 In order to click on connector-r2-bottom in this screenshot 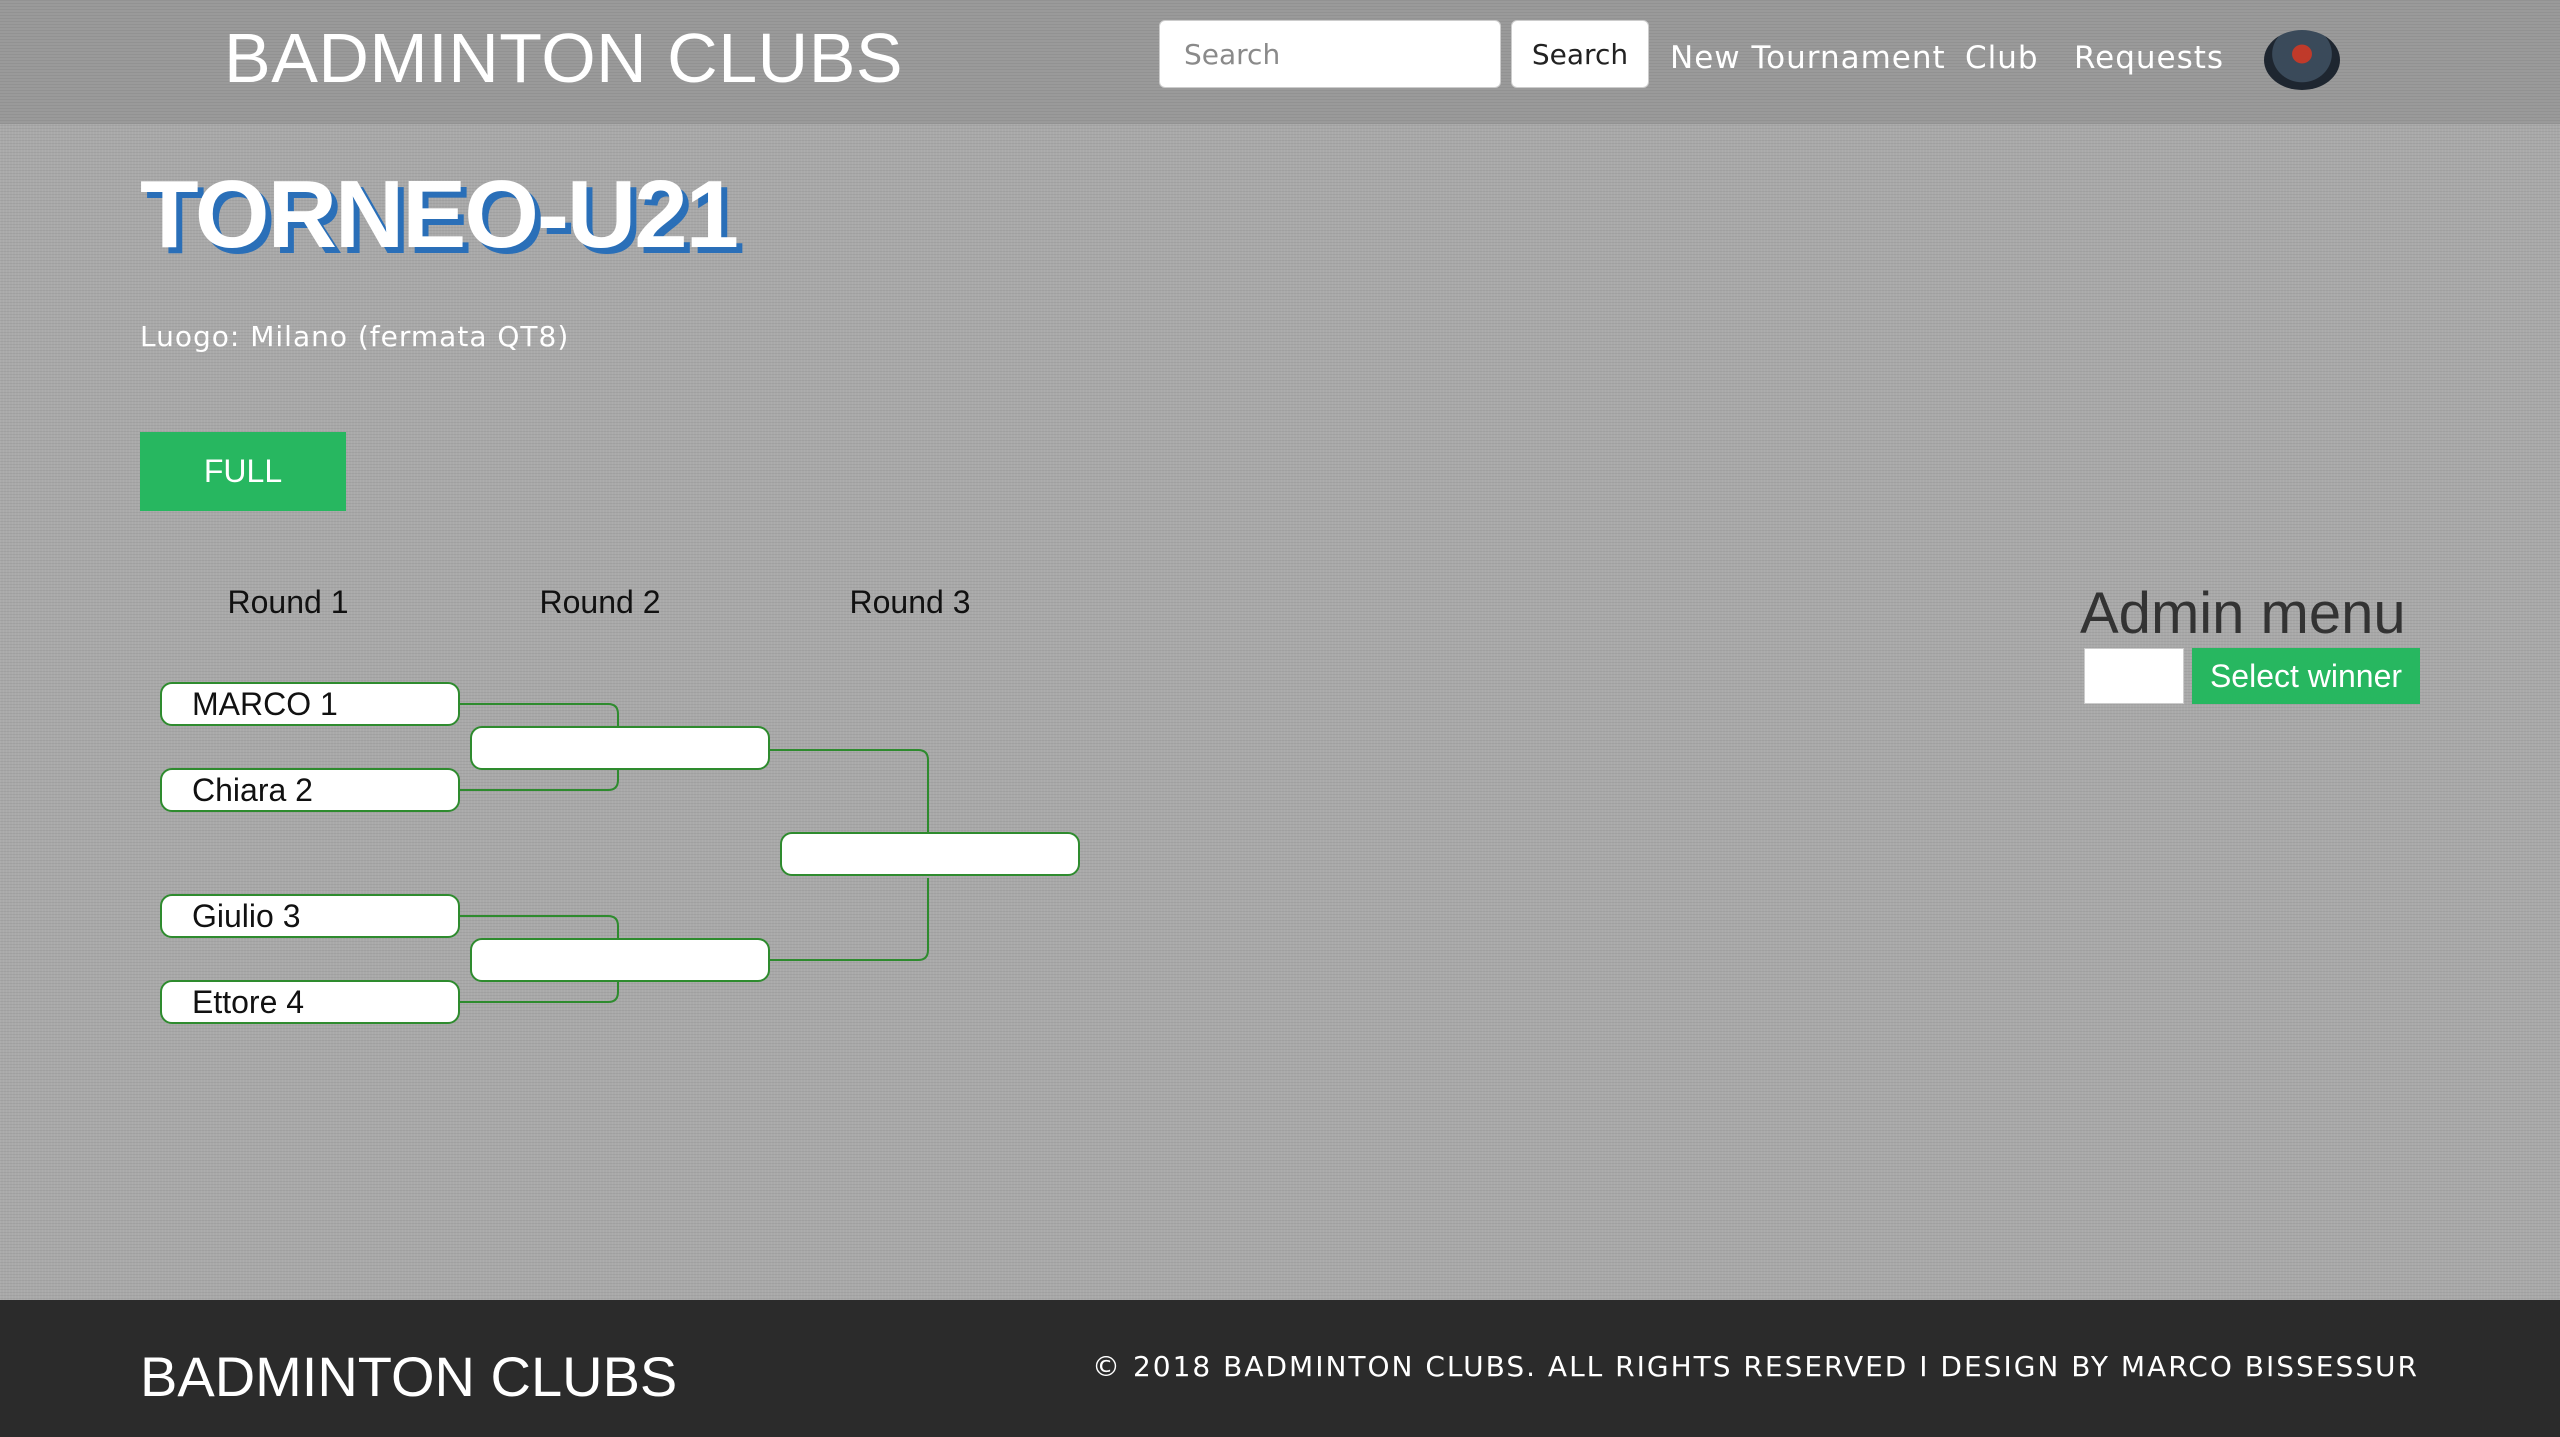, I will do `click(848, 919)`.